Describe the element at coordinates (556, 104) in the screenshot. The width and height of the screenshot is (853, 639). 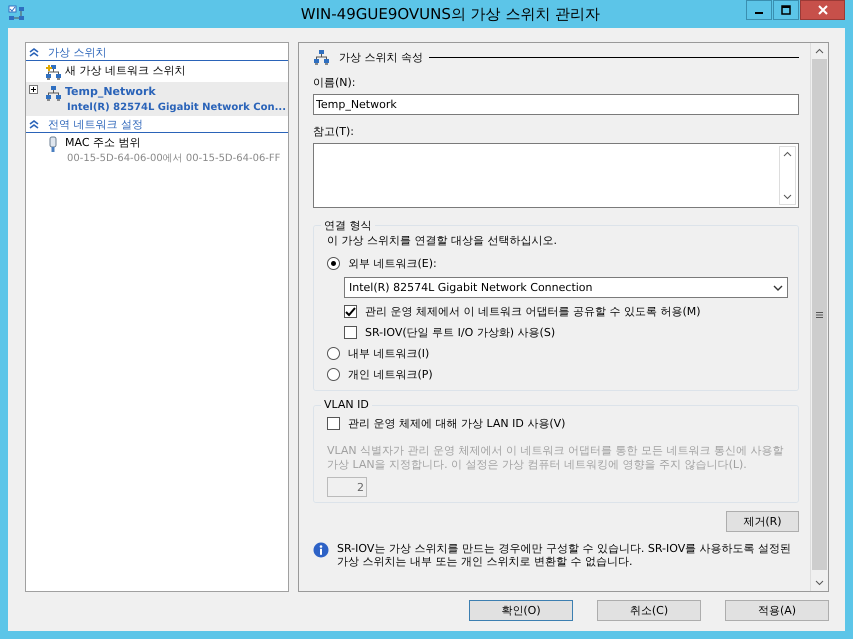
I see `name-field: Temp_Network` at that location.